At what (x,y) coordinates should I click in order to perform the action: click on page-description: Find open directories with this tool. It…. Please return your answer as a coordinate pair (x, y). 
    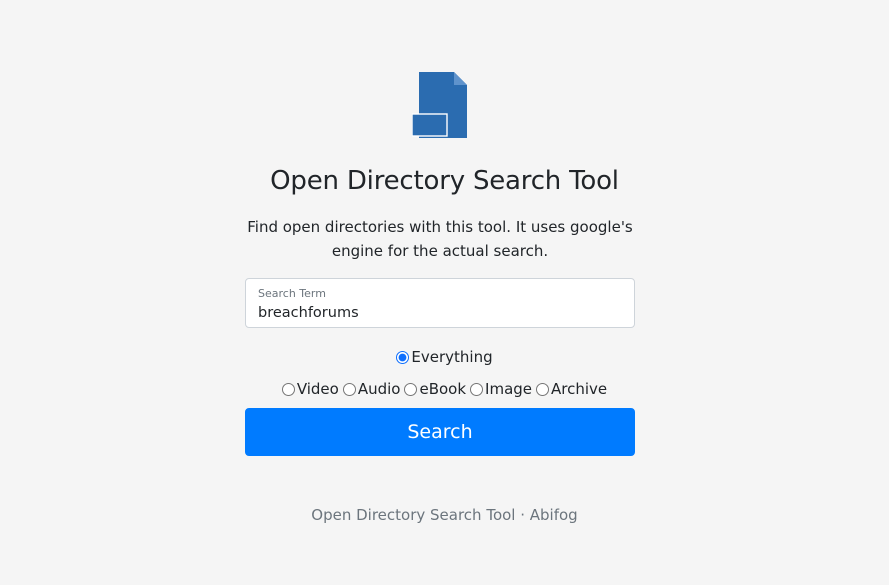
    Looking at the image, I should click on (440, 239).